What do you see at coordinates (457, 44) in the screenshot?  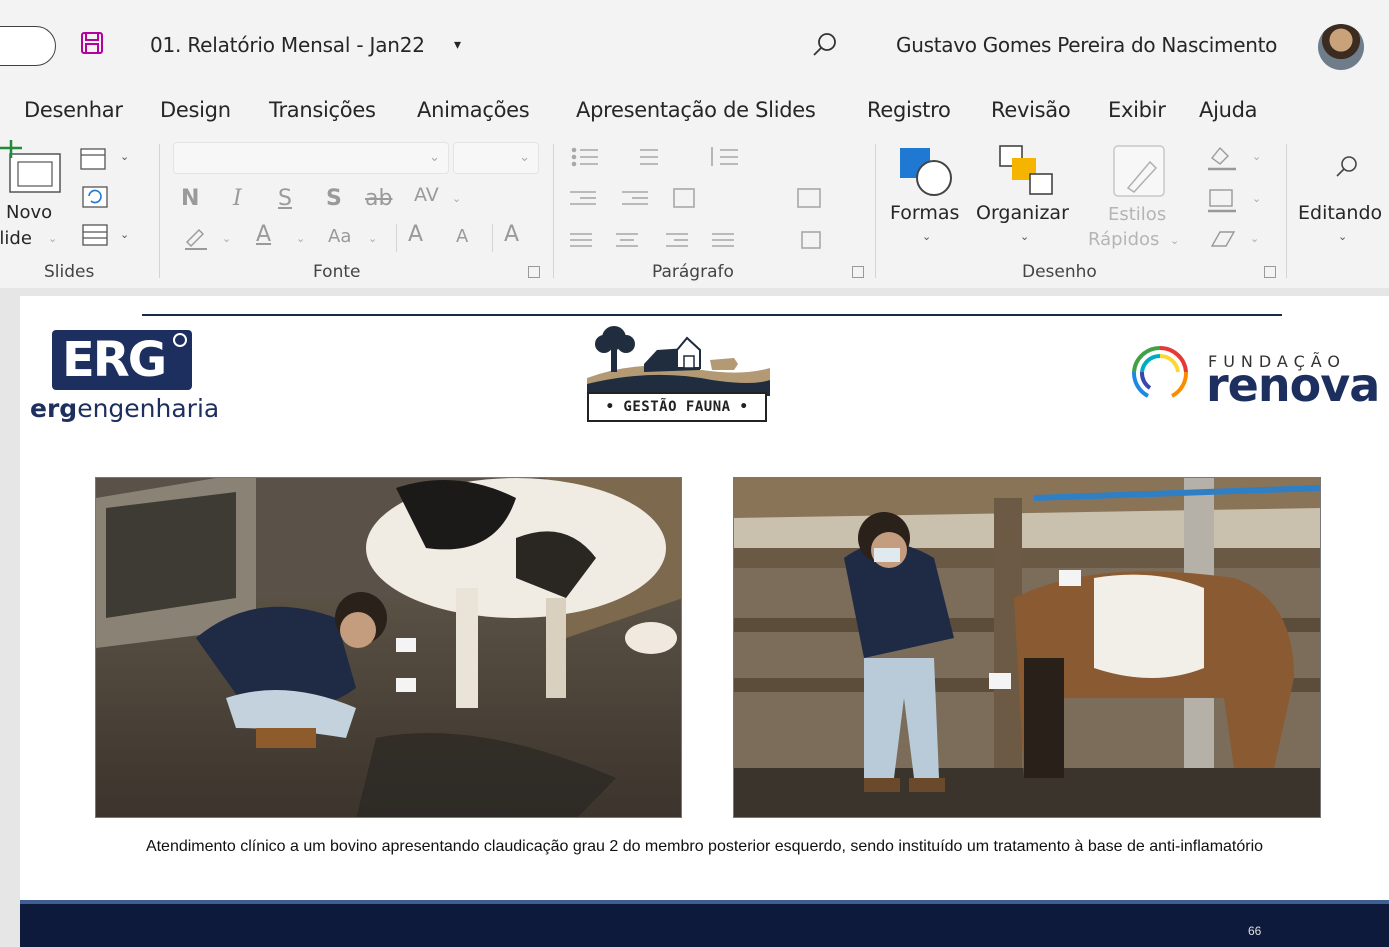 I see `chevron-down-icon: ▾` at bounding box center [457, 44].